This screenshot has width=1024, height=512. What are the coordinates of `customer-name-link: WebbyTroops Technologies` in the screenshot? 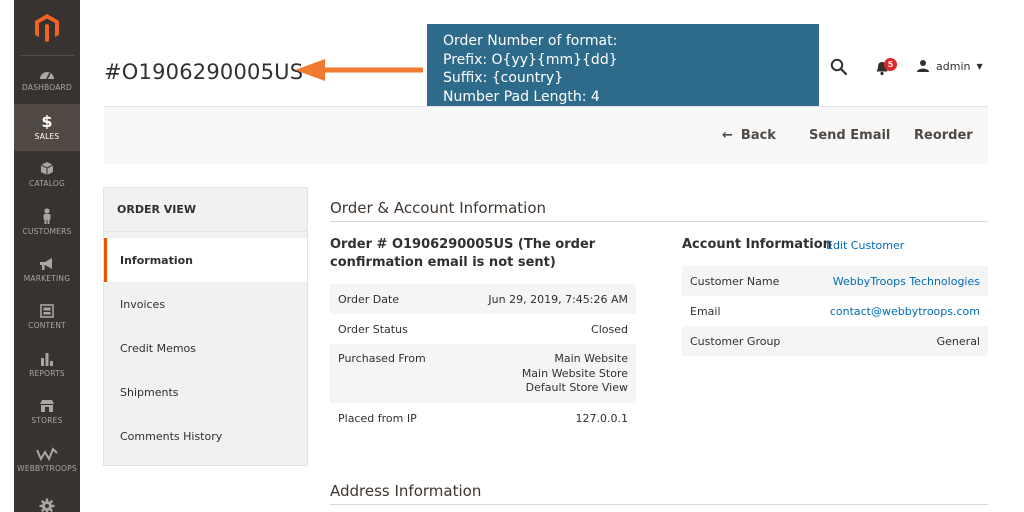 It's located at (906, 281).